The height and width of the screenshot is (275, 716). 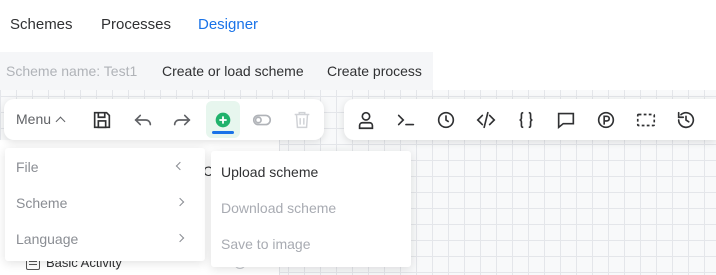 I want to click on menu-item-scheme: Scheme, so click(x=41, y=203).